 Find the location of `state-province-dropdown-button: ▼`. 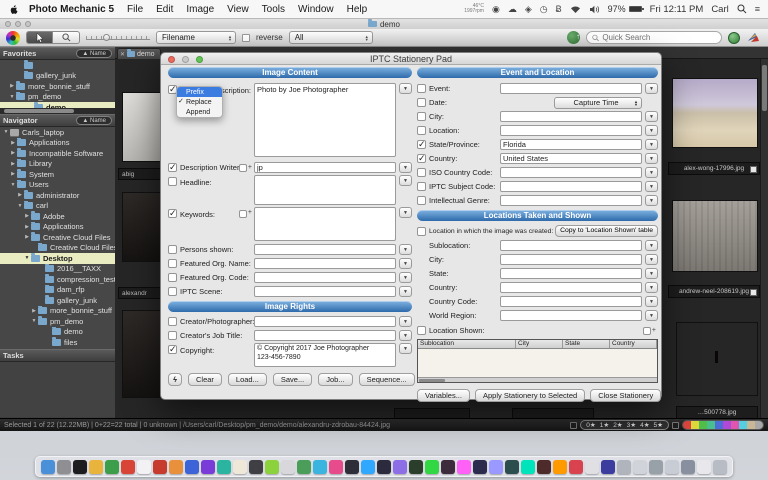

state-province-dropdown-button: ▼ is located at coordinates (651, 144).